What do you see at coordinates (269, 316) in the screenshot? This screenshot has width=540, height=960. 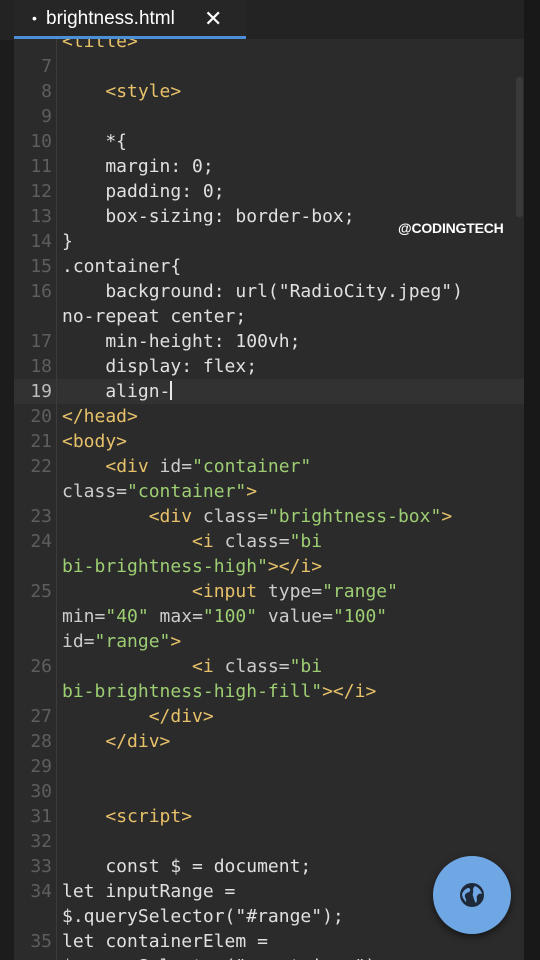 I see `code-line: no-repeat center;` at bounding box center [269, 316].